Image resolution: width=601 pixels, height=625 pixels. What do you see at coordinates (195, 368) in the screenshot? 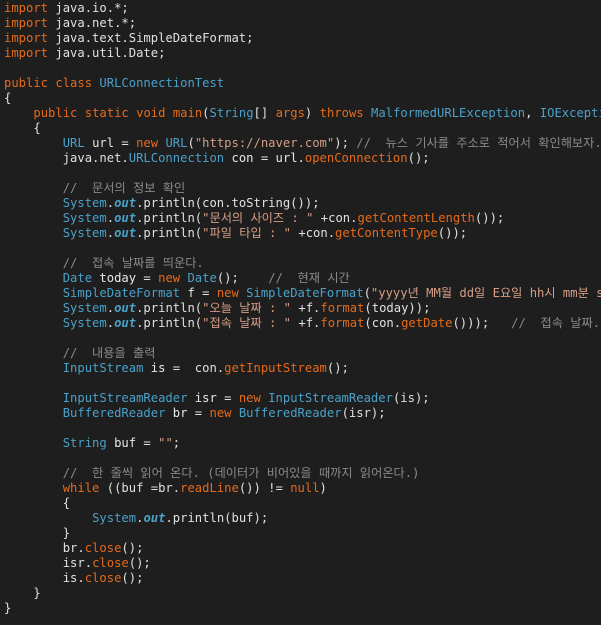
I see `code-text: = con.` at bounding box center [195, 368].